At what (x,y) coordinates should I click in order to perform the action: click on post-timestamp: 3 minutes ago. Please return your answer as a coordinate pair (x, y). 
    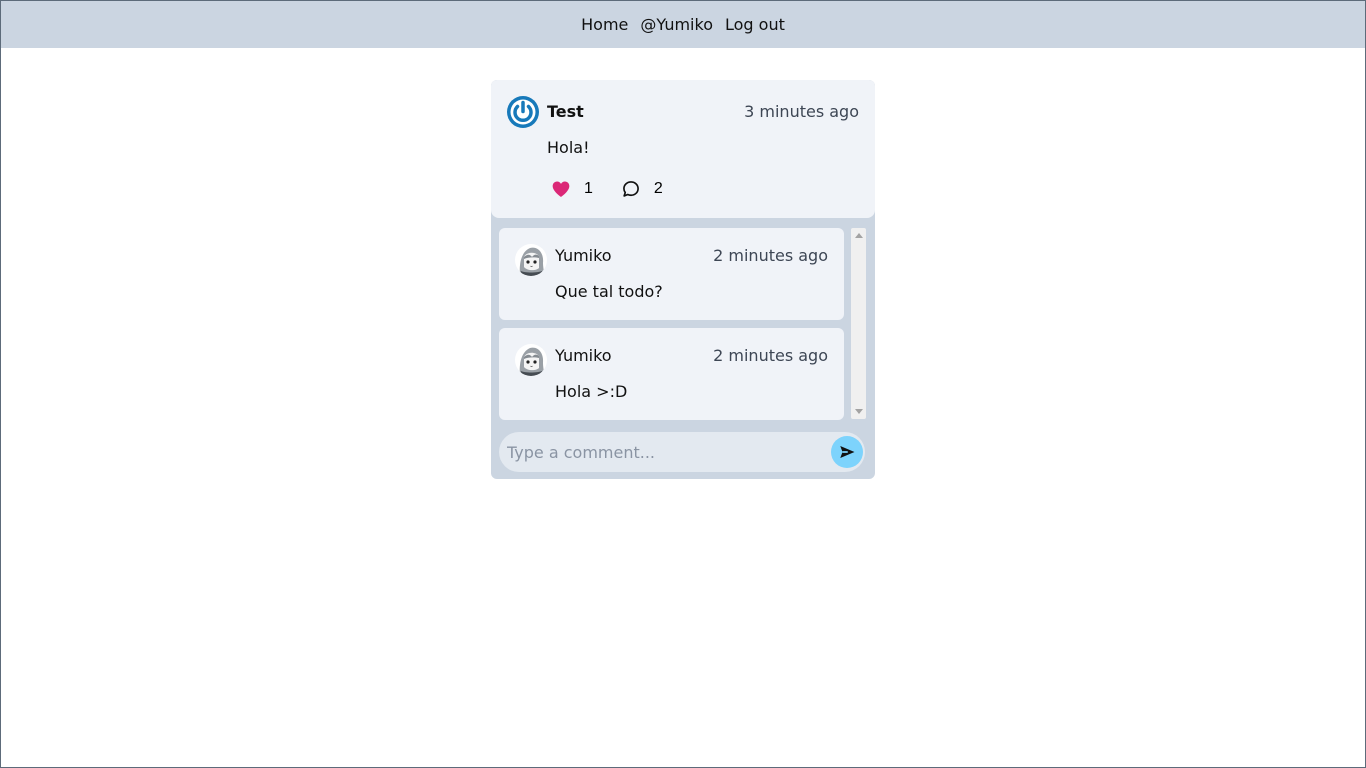
    Looking at the image, I should click on (801, 111).